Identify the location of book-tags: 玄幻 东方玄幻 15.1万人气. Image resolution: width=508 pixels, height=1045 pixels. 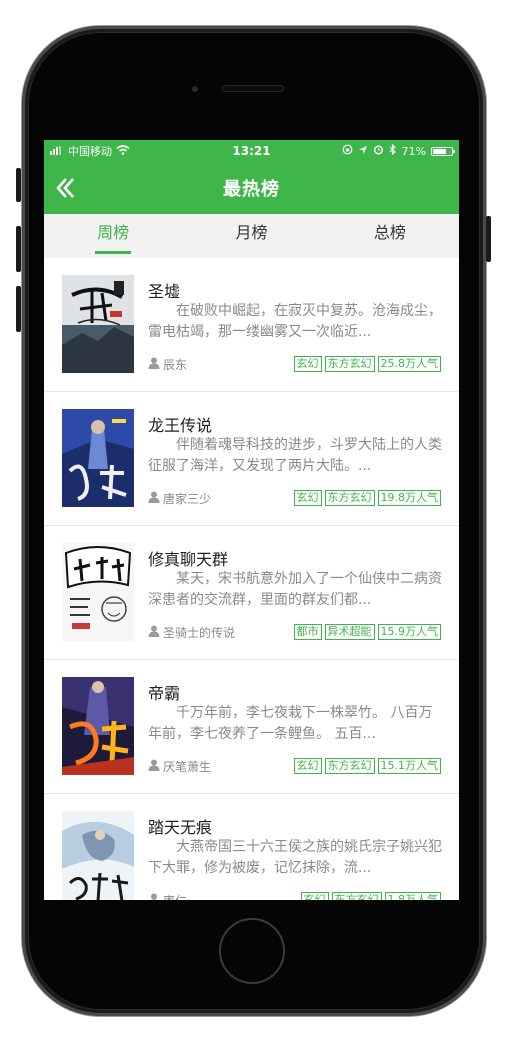
(367, 766).